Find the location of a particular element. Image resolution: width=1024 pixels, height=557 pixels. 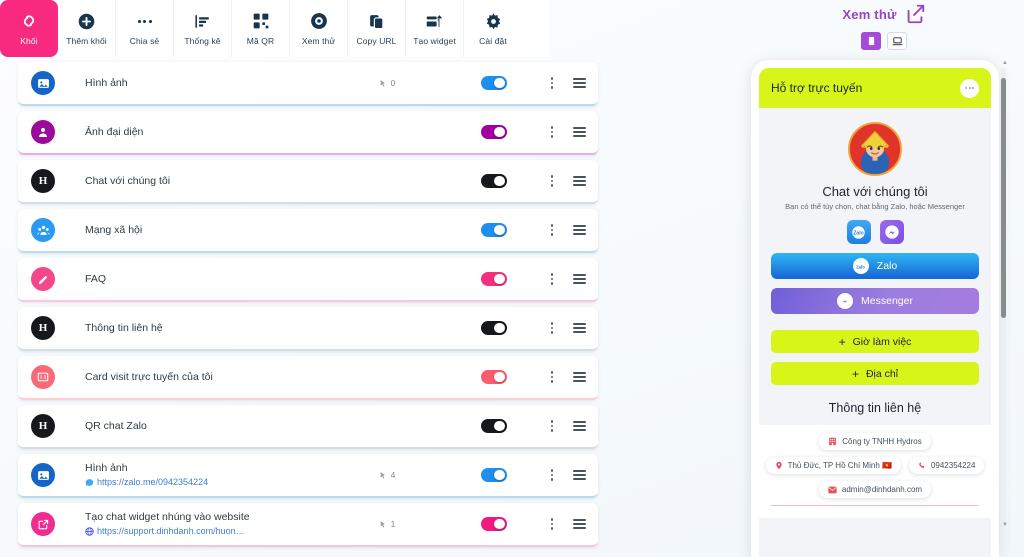

table-row: Hình ảnh https://zalo.me/0942354224 4 is located at coordinates (308, 476).